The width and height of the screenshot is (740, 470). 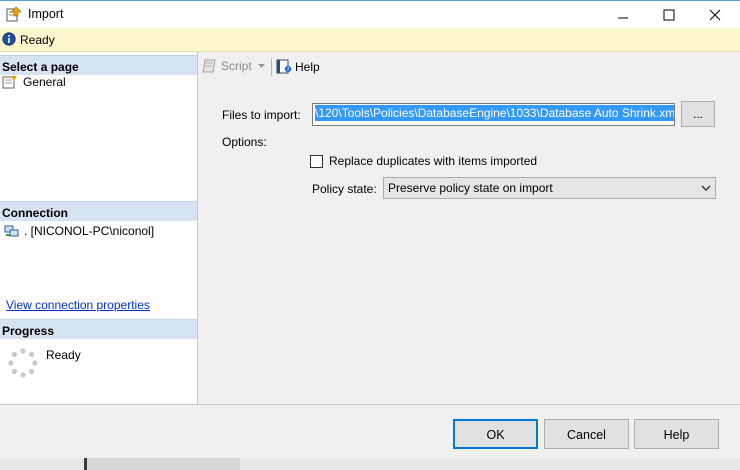 What do you see at coordinates (78, 305) in the screenshot?
I see `view-connection-properties-link: View connection properties` at bounding box center [78, 305].